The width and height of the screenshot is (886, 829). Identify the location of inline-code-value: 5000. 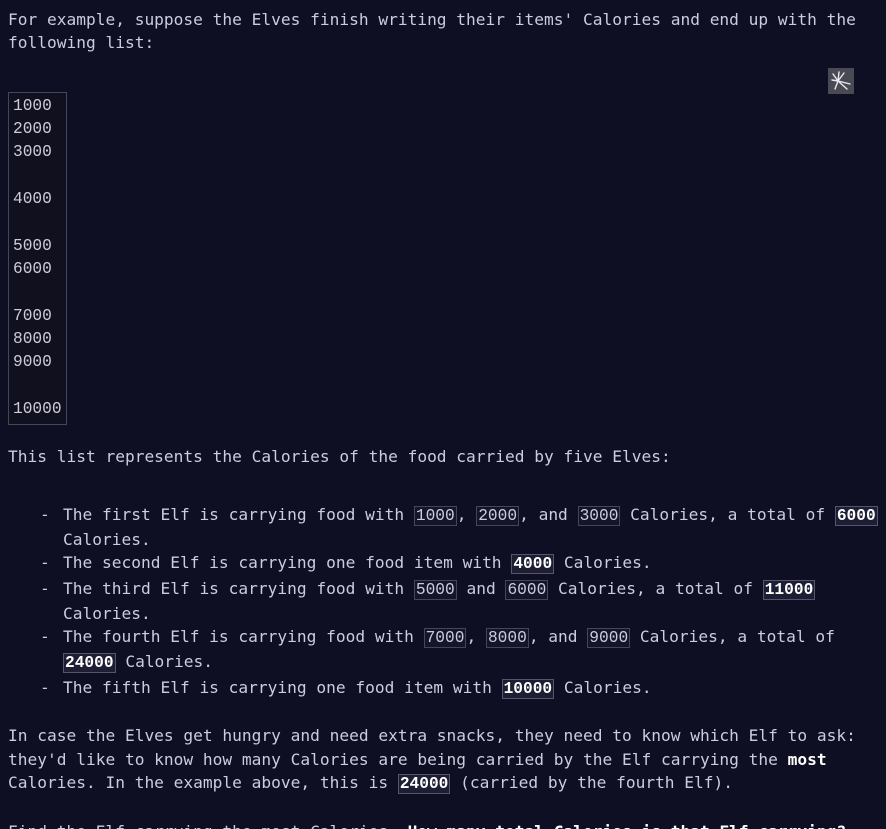
(435, 590).